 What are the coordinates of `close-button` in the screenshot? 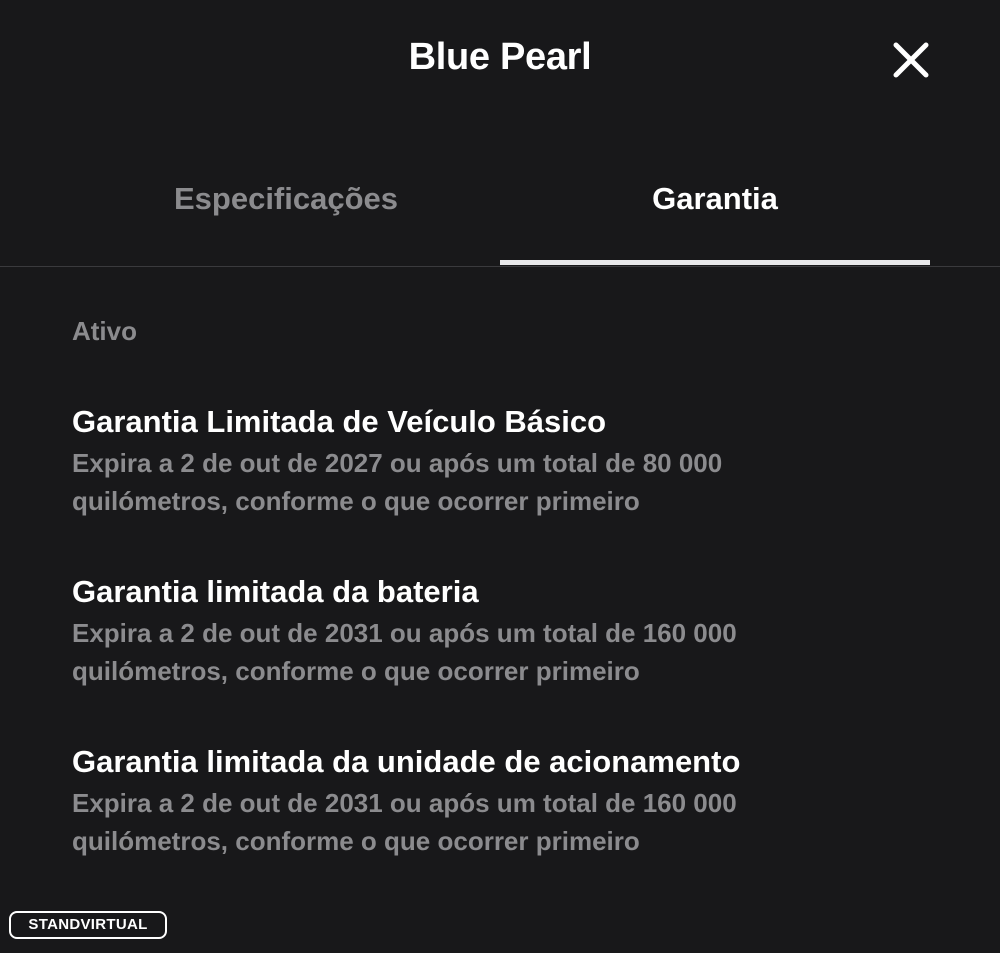 It's located at (911, 60).